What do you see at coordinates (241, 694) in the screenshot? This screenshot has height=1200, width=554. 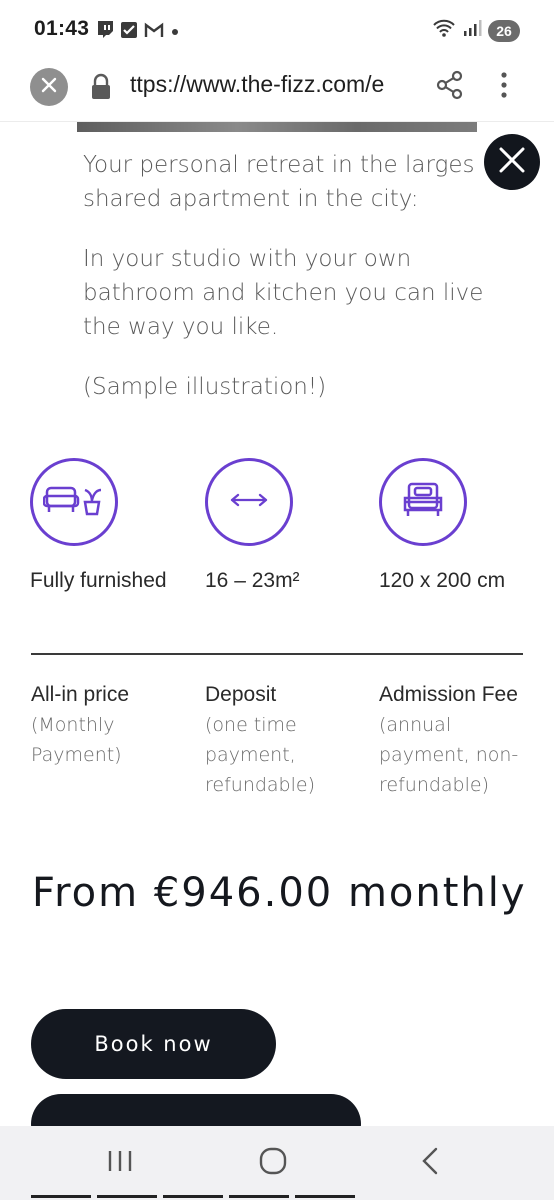 I see `price-col-title: Deposit` at bounding box center [241, 694].